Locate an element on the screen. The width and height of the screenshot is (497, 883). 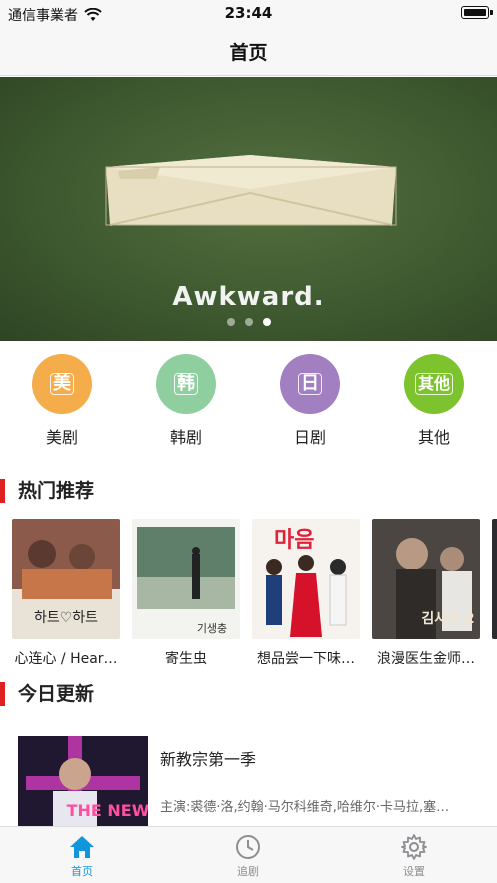
update-thumbnail: THE NEW is located at coordinates (83, 781).